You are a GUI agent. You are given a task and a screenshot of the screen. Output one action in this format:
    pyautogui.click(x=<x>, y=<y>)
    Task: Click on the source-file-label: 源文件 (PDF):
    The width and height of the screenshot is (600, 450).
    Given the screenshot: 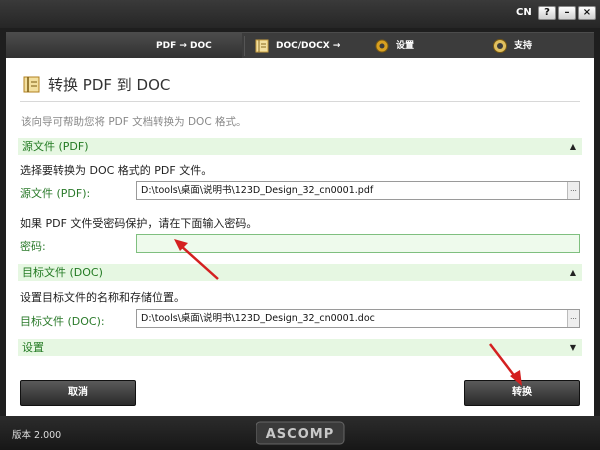 What is the action you would take?
    pyautogui.click(x=55, y=193)
    